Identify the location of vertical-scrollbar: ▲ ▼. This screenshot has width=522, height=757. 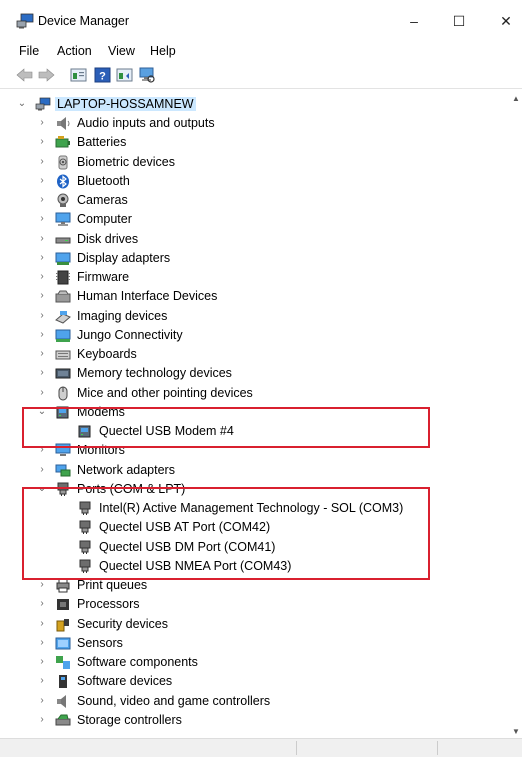
(515, 415).